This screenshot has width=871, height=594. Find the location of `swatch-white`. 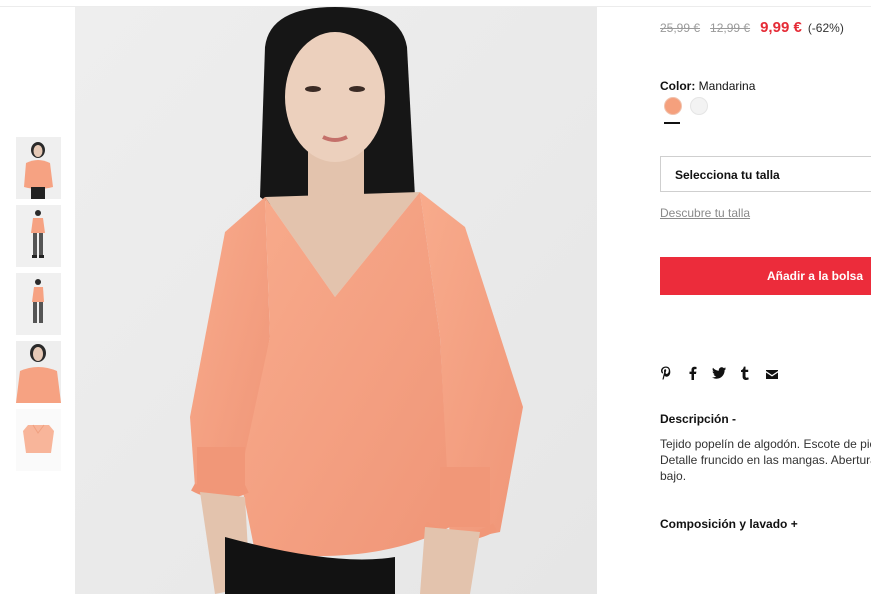

swatch-white is located at coordinates (699, 106).